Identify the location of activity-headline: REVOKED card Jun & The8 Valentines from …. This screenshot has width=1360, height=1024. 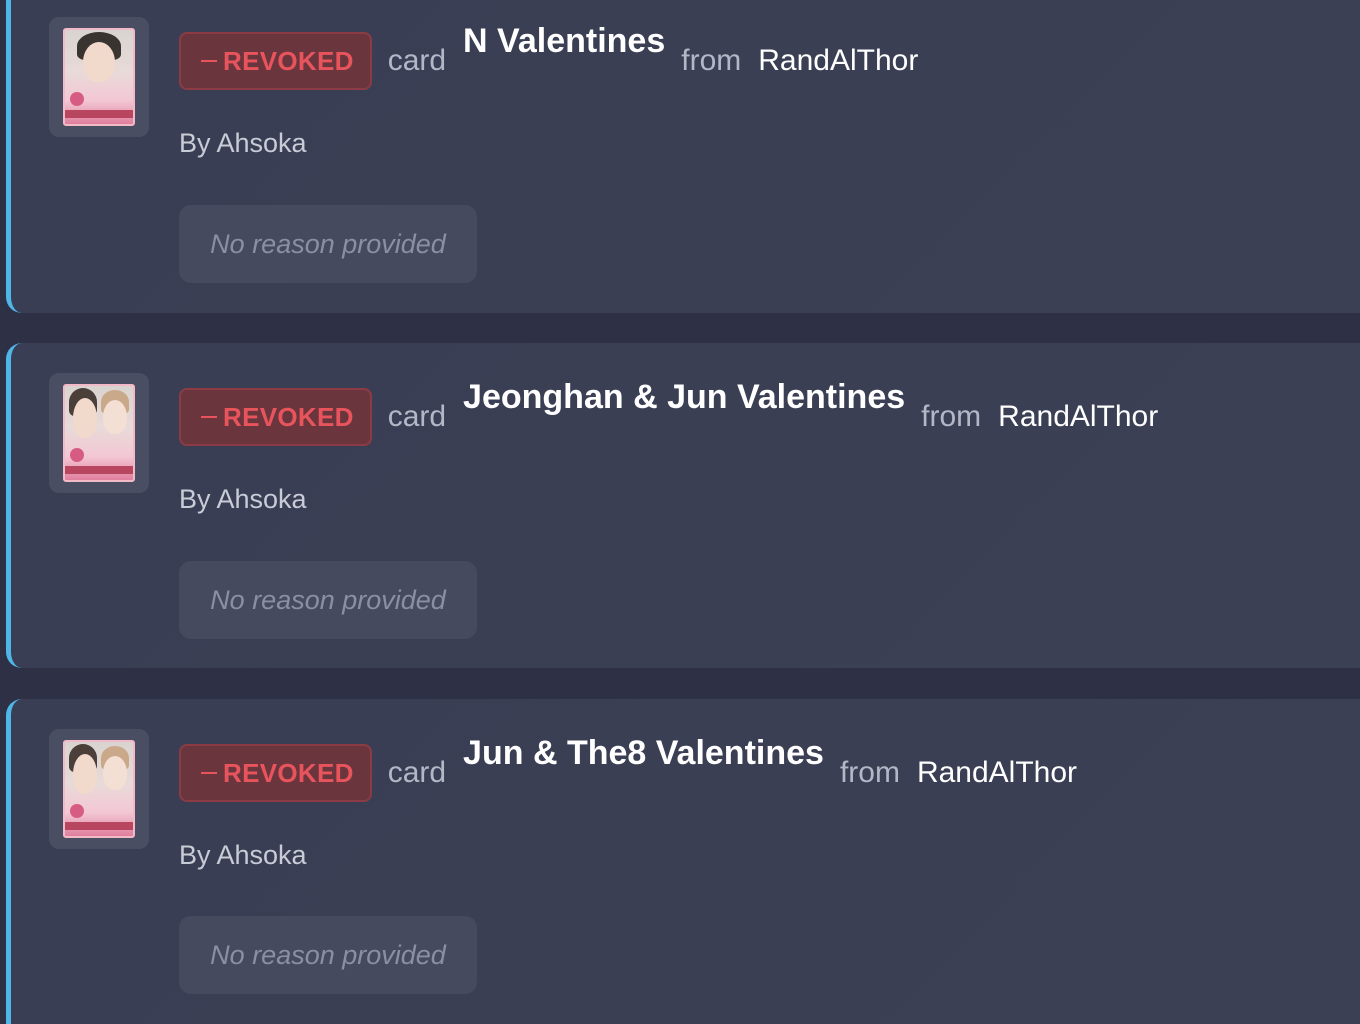
(628, 768).